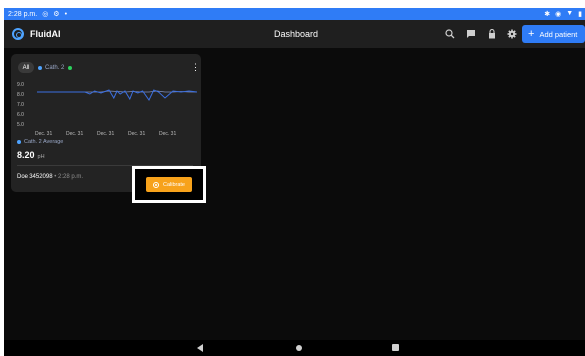 The width and height of the screenshot is (585, 356). Describe the element at coordinates (531, 33) in the screenshot. I see `plus-icon: +` at that location.